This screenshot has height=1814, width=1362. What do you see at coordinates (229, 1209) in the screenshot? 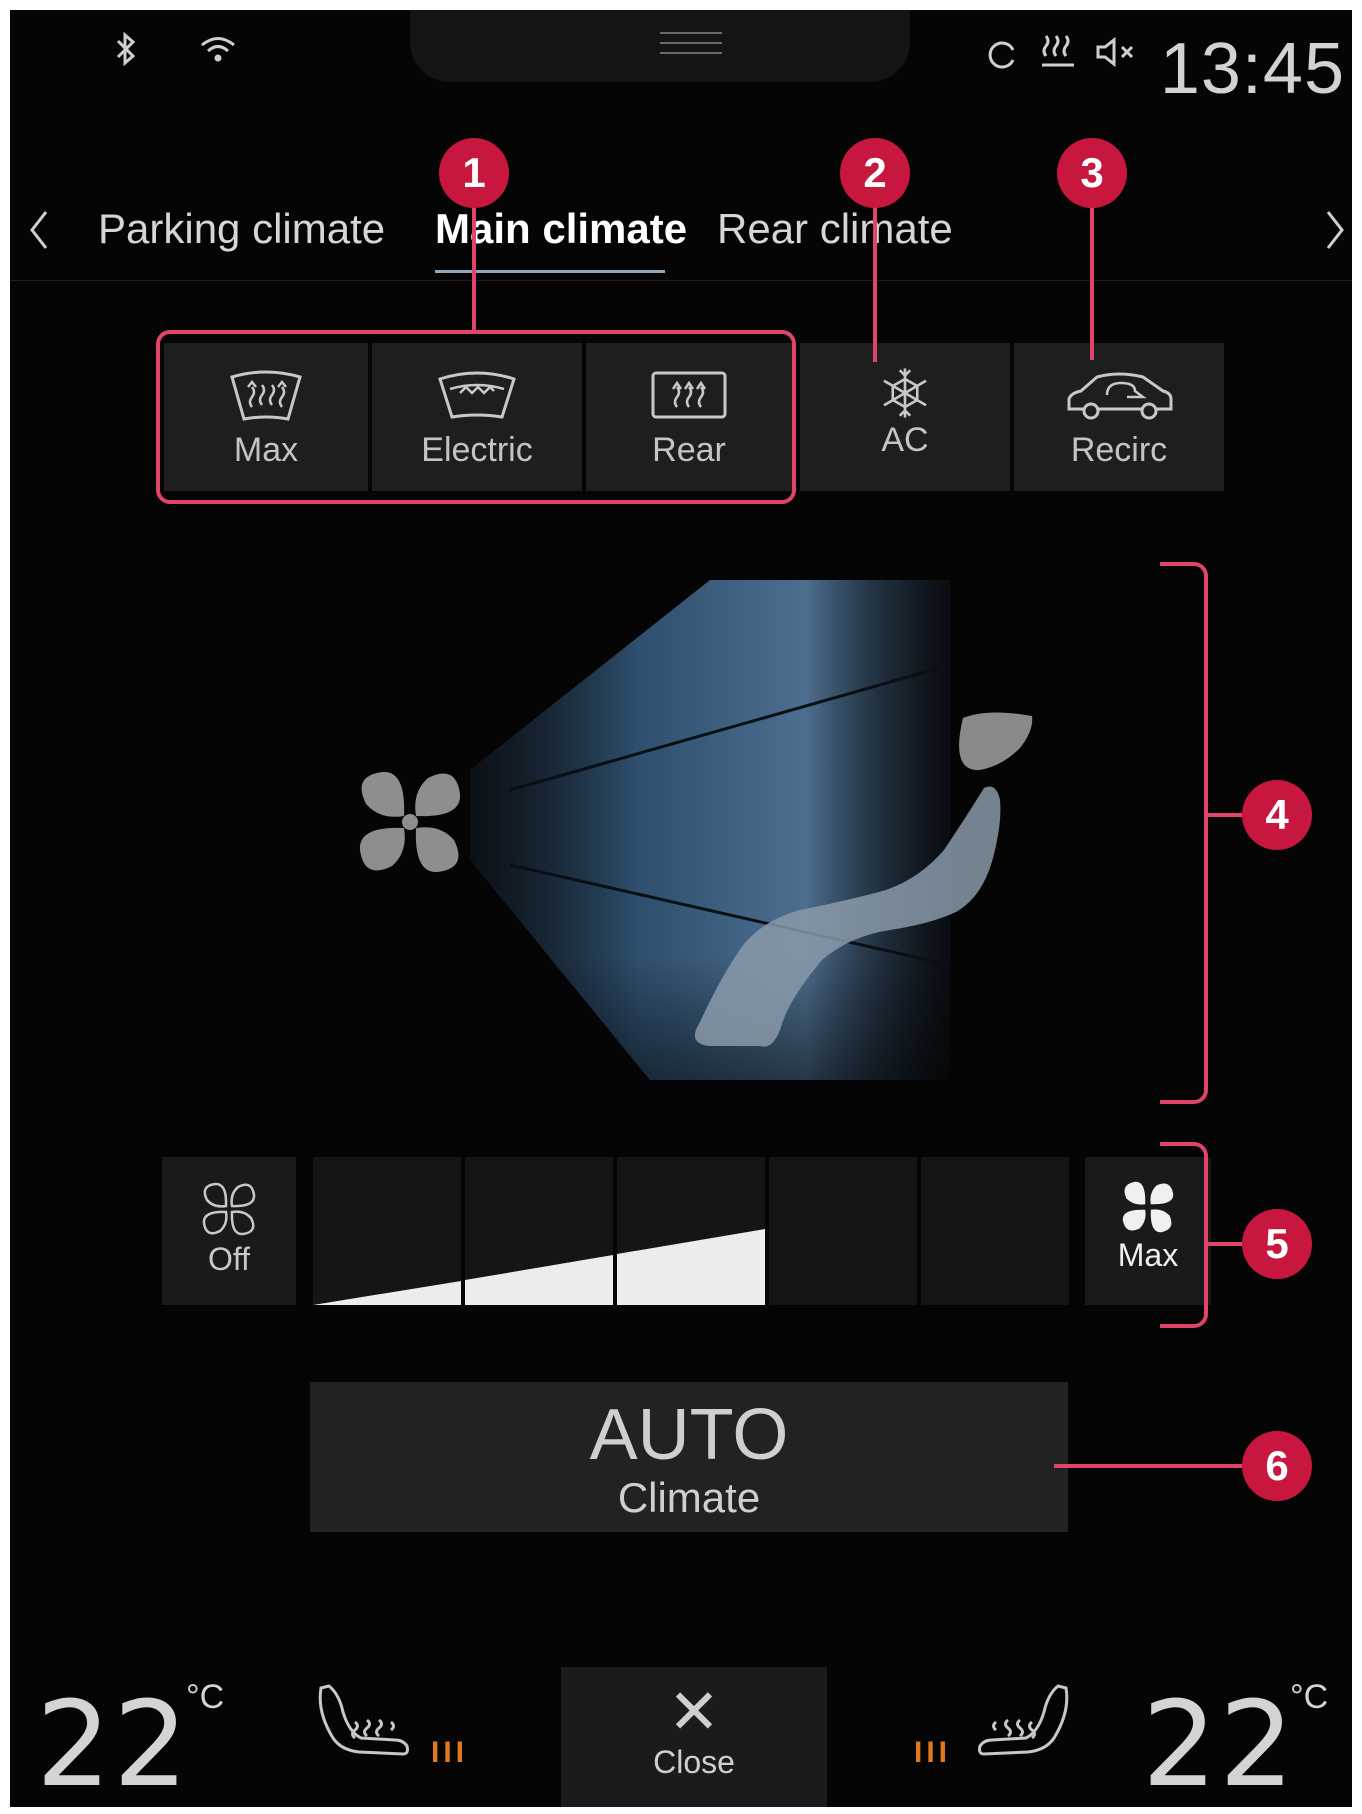
I see `fan-off-icon` at bounding box center [229, 1209].